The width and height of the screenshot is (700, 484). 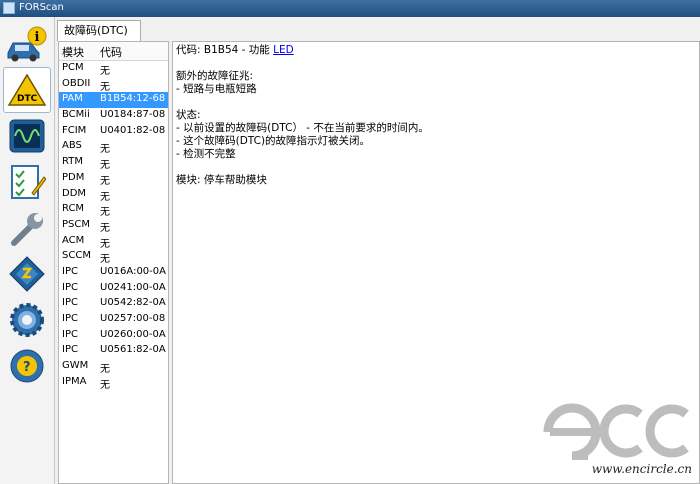 What do you see at coordinates (133, 318) in the screenshot?
I see `module-code: U0257:00-08` at bounding box center [133, 318].